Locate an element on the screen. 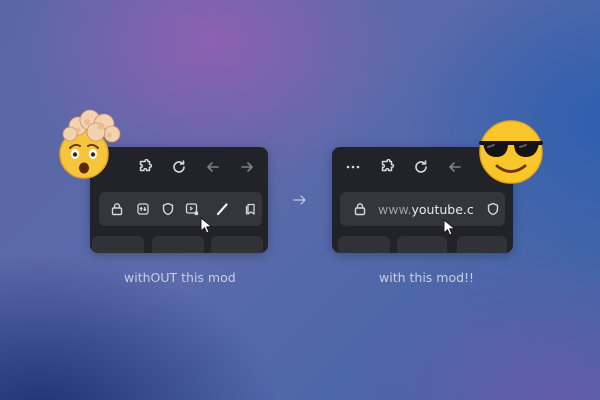 The height and width of the screenshot is (400, 600). url-bar is located at coordinates (180, 209).